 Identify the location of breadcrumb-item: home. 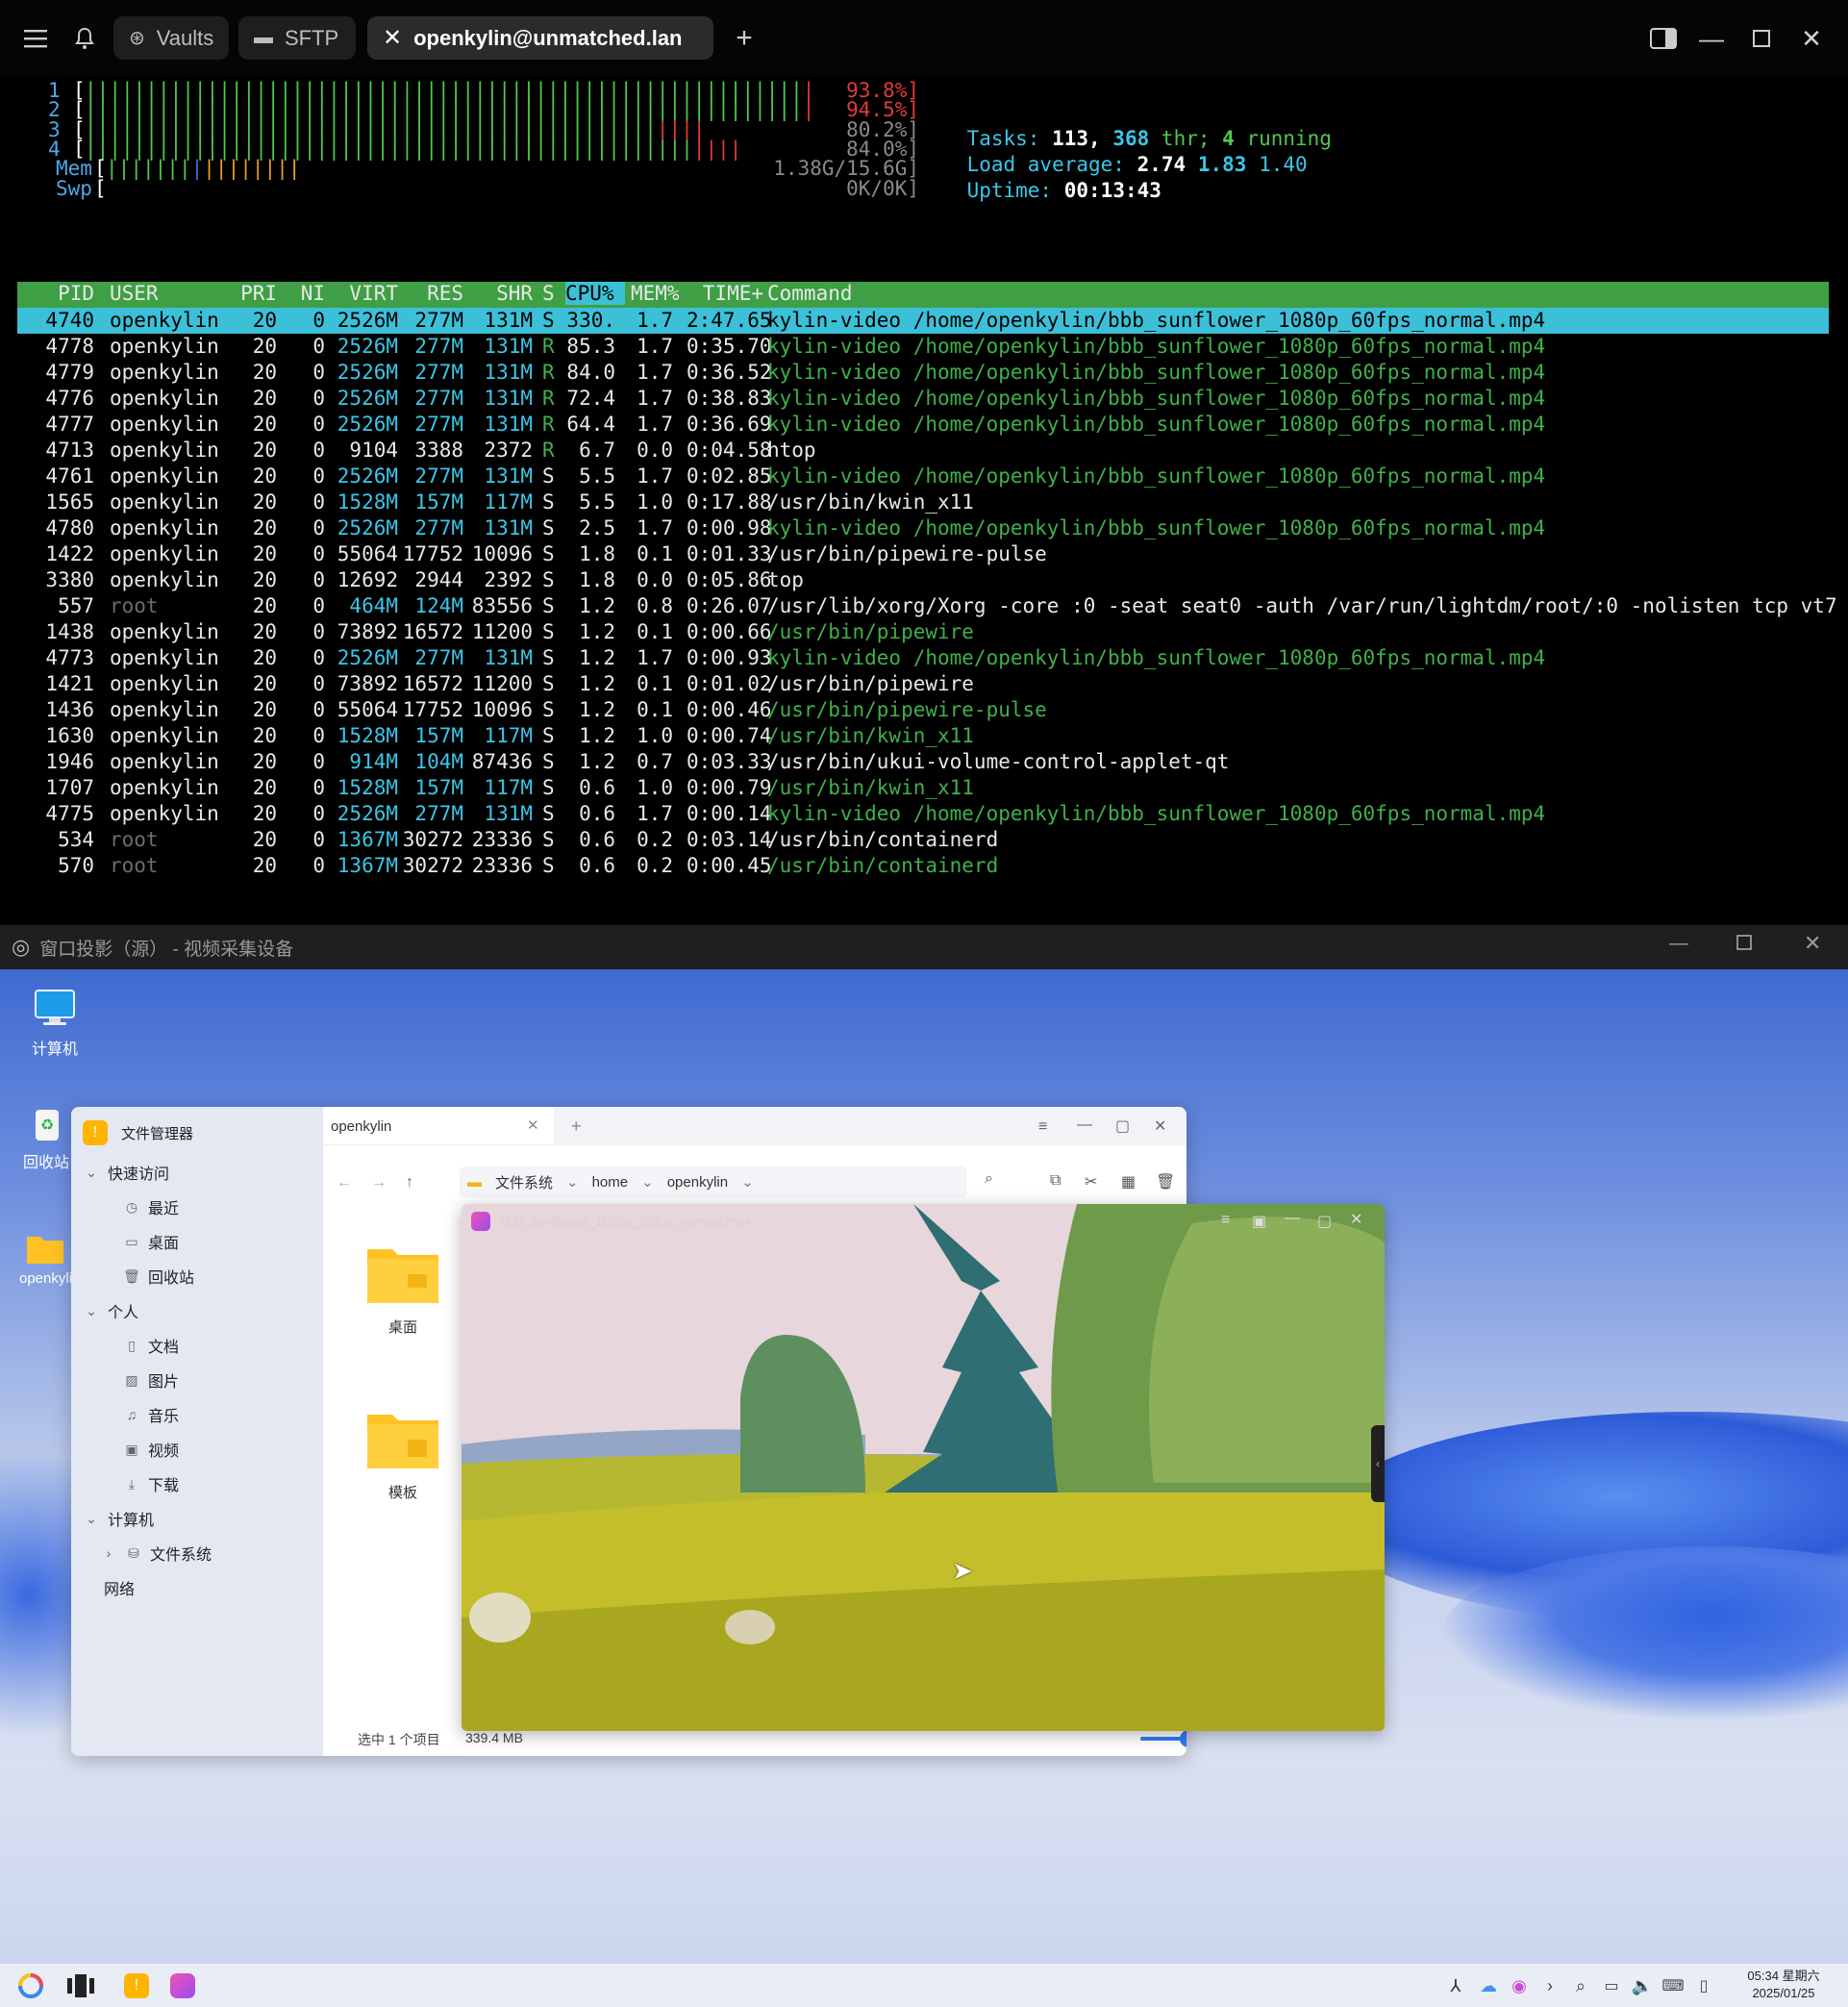
(610, 1183).